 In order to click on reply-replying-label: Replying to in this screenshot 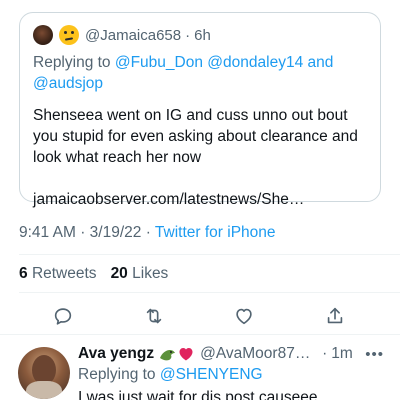, I will do `click(117, 374)`.